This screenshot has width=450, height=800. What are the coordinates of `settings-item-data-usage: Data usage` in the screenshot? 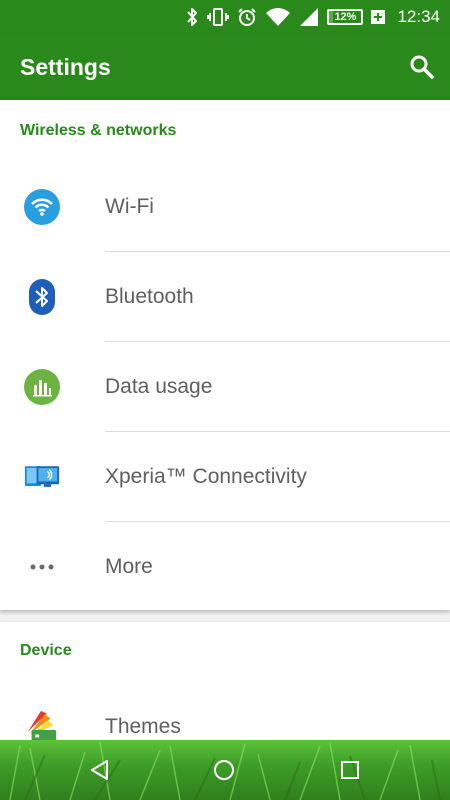 It's located at (225, 387).